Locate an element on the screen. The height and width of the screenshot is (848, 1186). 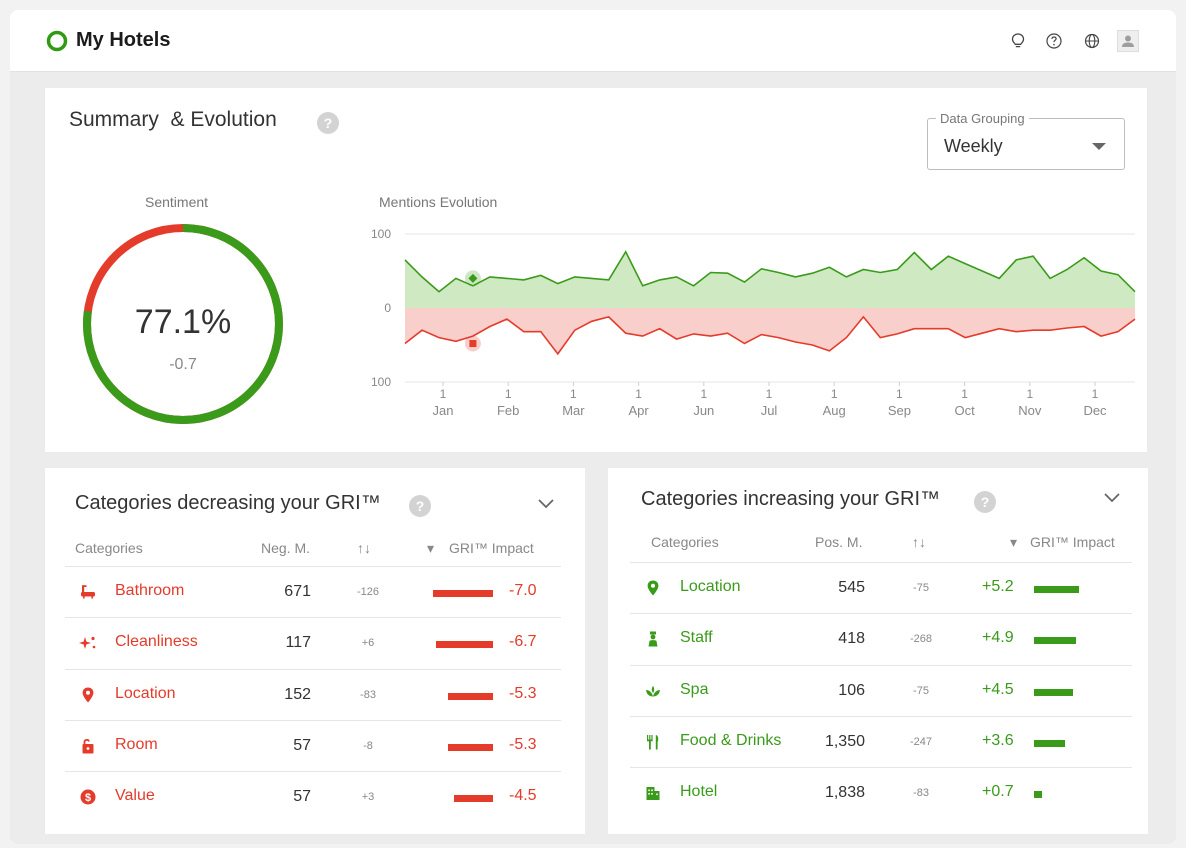
category-name: Hotel is located at coordinates (698, 792).